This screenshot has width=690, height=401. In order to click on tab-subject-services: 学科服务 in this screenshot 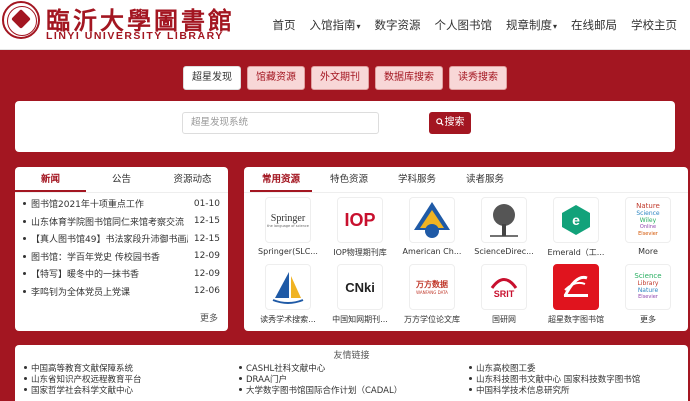, I will do `click(417, 179)`.